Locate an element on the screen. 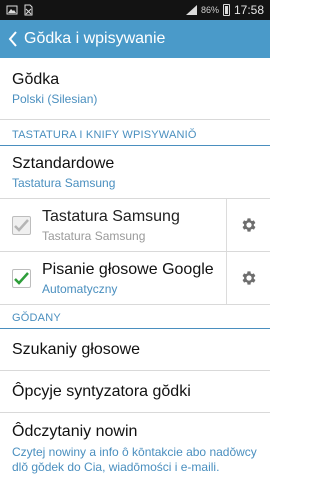  default-keyboard-item: Sztandardowe Tastatura Samsung is located at coordinates (135, 172).